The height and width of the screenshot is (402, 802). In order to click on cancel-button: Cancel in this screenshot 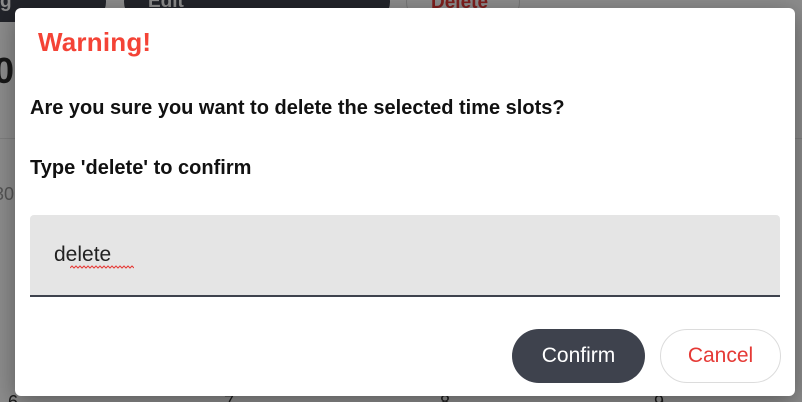, I will do `click(720, 356)`.